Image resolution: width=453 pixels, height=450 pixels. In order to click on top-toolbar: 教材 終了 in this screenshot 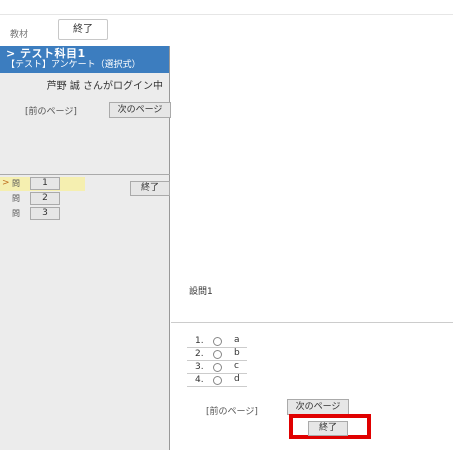, I will do `click(226, 30)`.